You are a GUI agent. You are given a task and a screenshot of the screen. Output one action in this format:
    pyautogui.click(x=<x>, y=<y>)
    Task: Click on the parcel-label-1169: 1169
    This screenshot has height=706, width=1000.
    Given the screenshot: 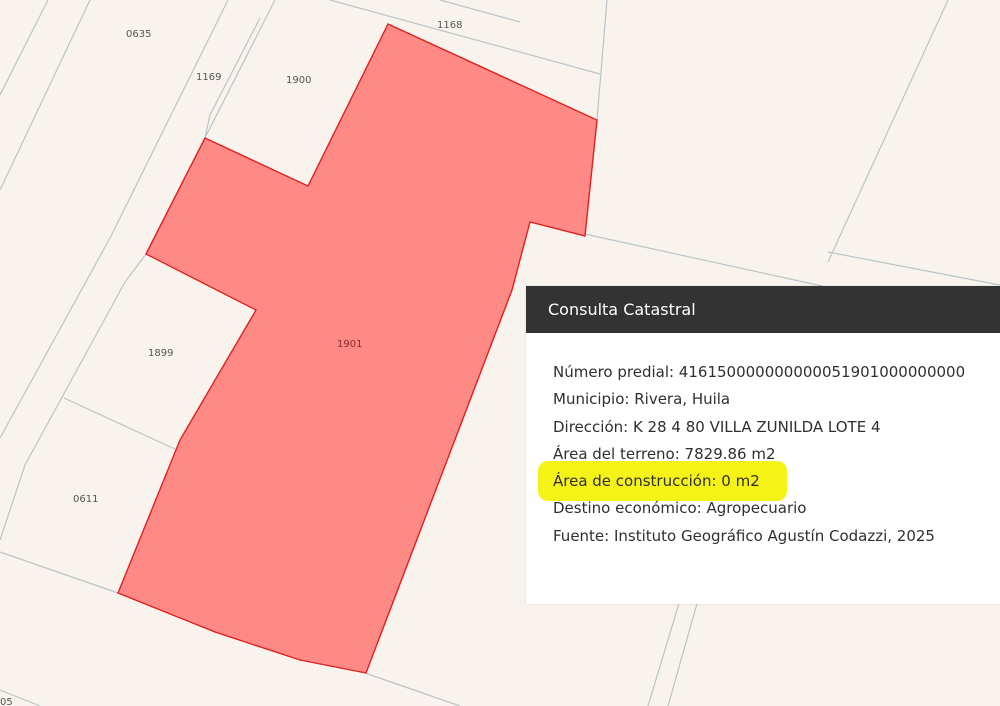 What is the action you would take?
    pyautogui.click(x=208, y=77)
    